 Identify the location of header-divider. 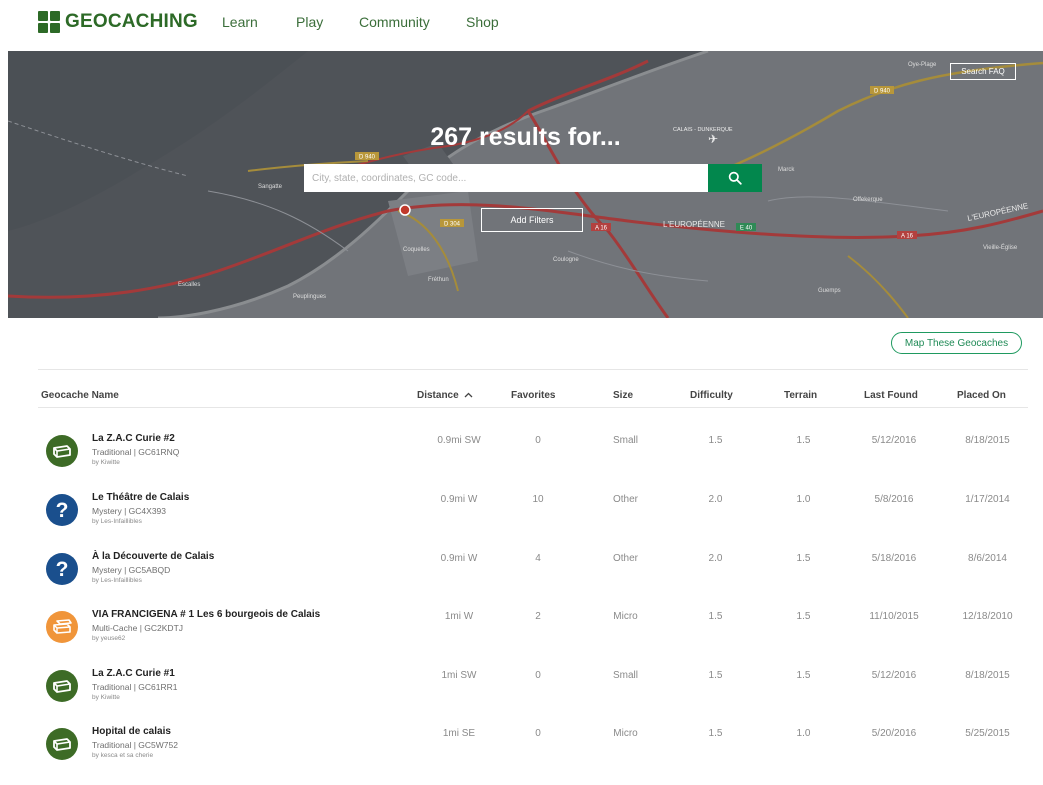
(533, 407).